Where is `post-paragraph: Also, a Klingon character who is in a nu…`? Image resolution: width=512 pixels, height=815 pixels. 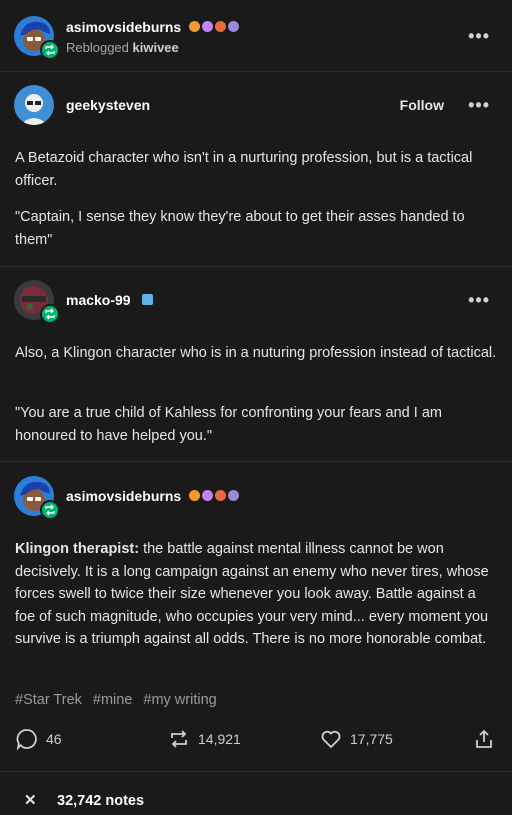 post-paragraph: Also, a Klingon character who is in a nu… is located at coordinates (256, 353).